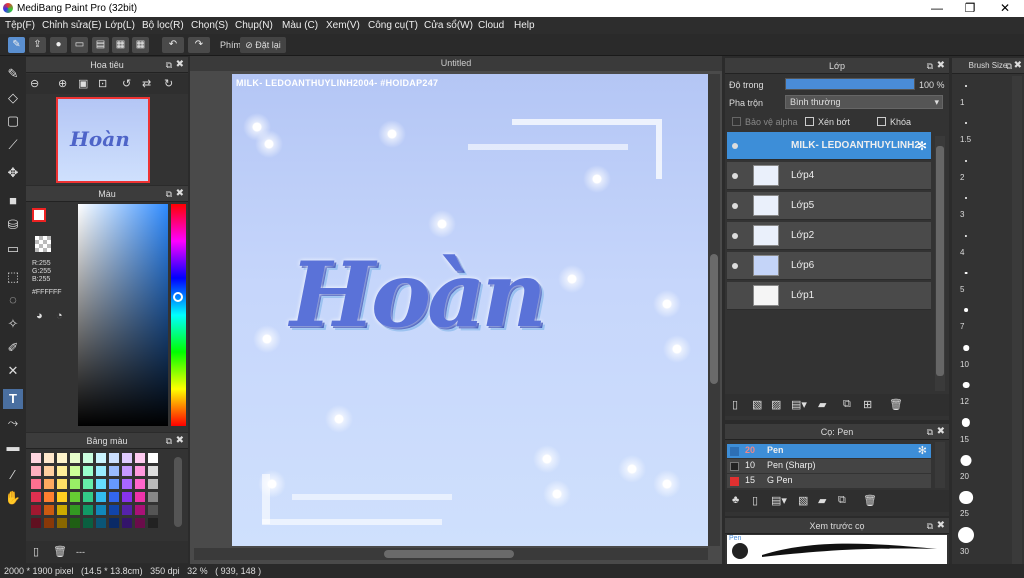 The image size is (1024, 578). What do you see at coordinates (829, 481) in the screenshot?
I see `brush-row: 15 G Pen` at bounding box center [829, 481].